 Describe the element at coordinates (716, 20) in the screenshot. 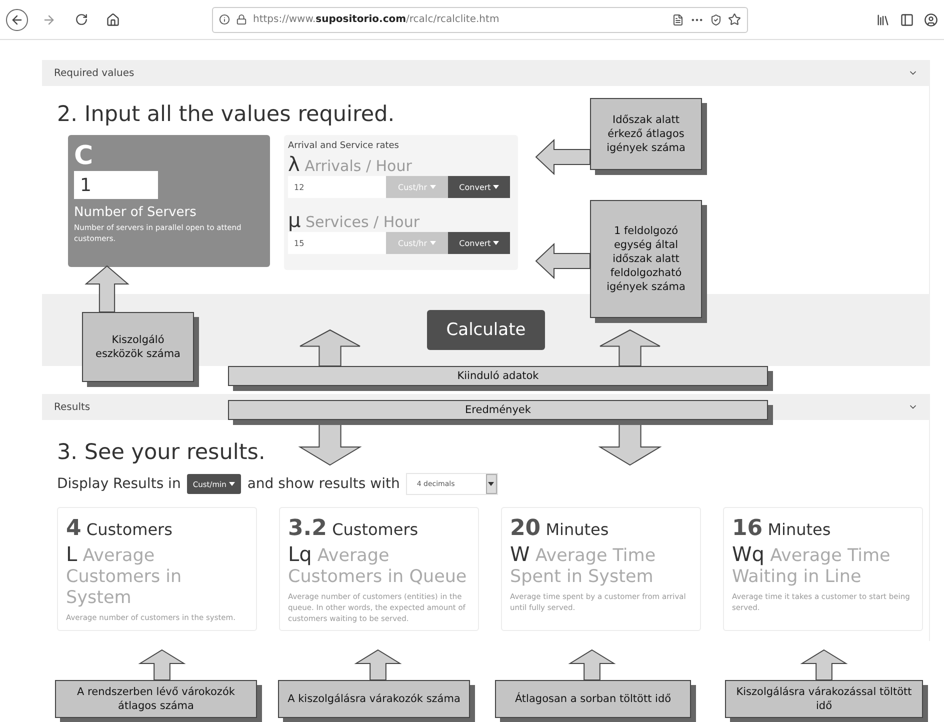

I see `shield-icon` at that location.